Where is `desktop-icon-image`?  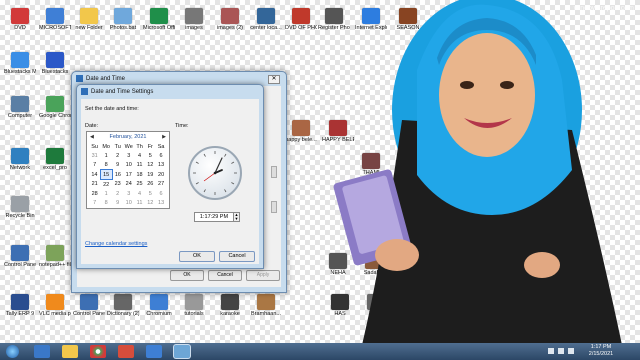
desktop-icon-image is located at coordinates (55, 253).